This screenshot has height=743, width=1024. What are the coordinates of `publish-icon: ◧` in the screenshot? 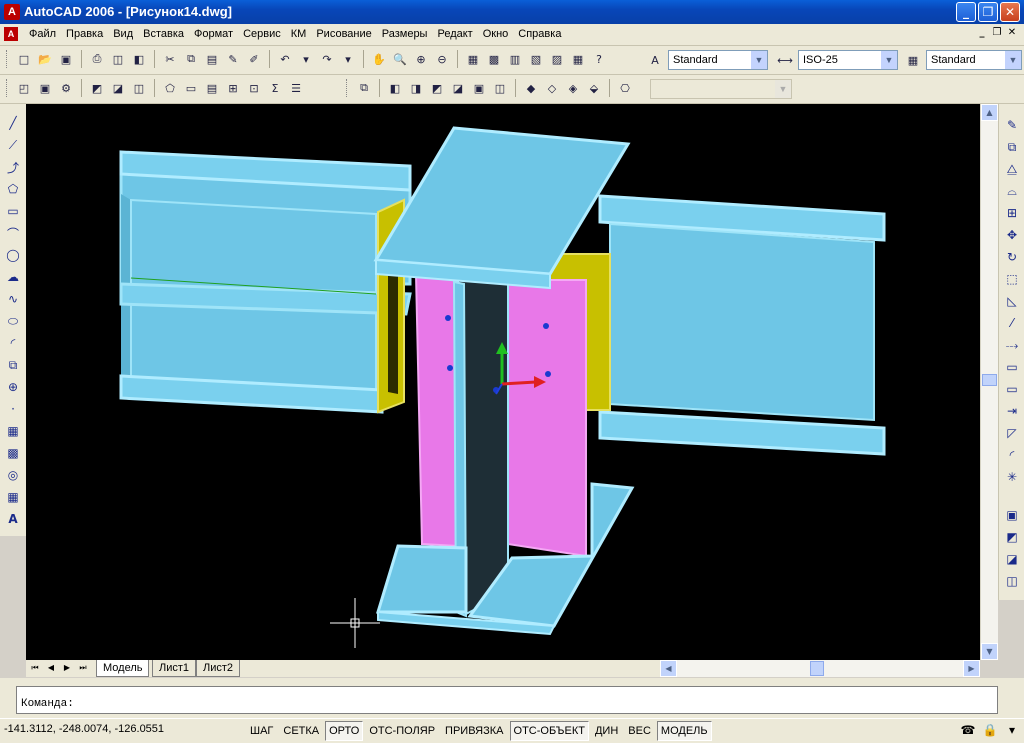 It's located at (139, 59).